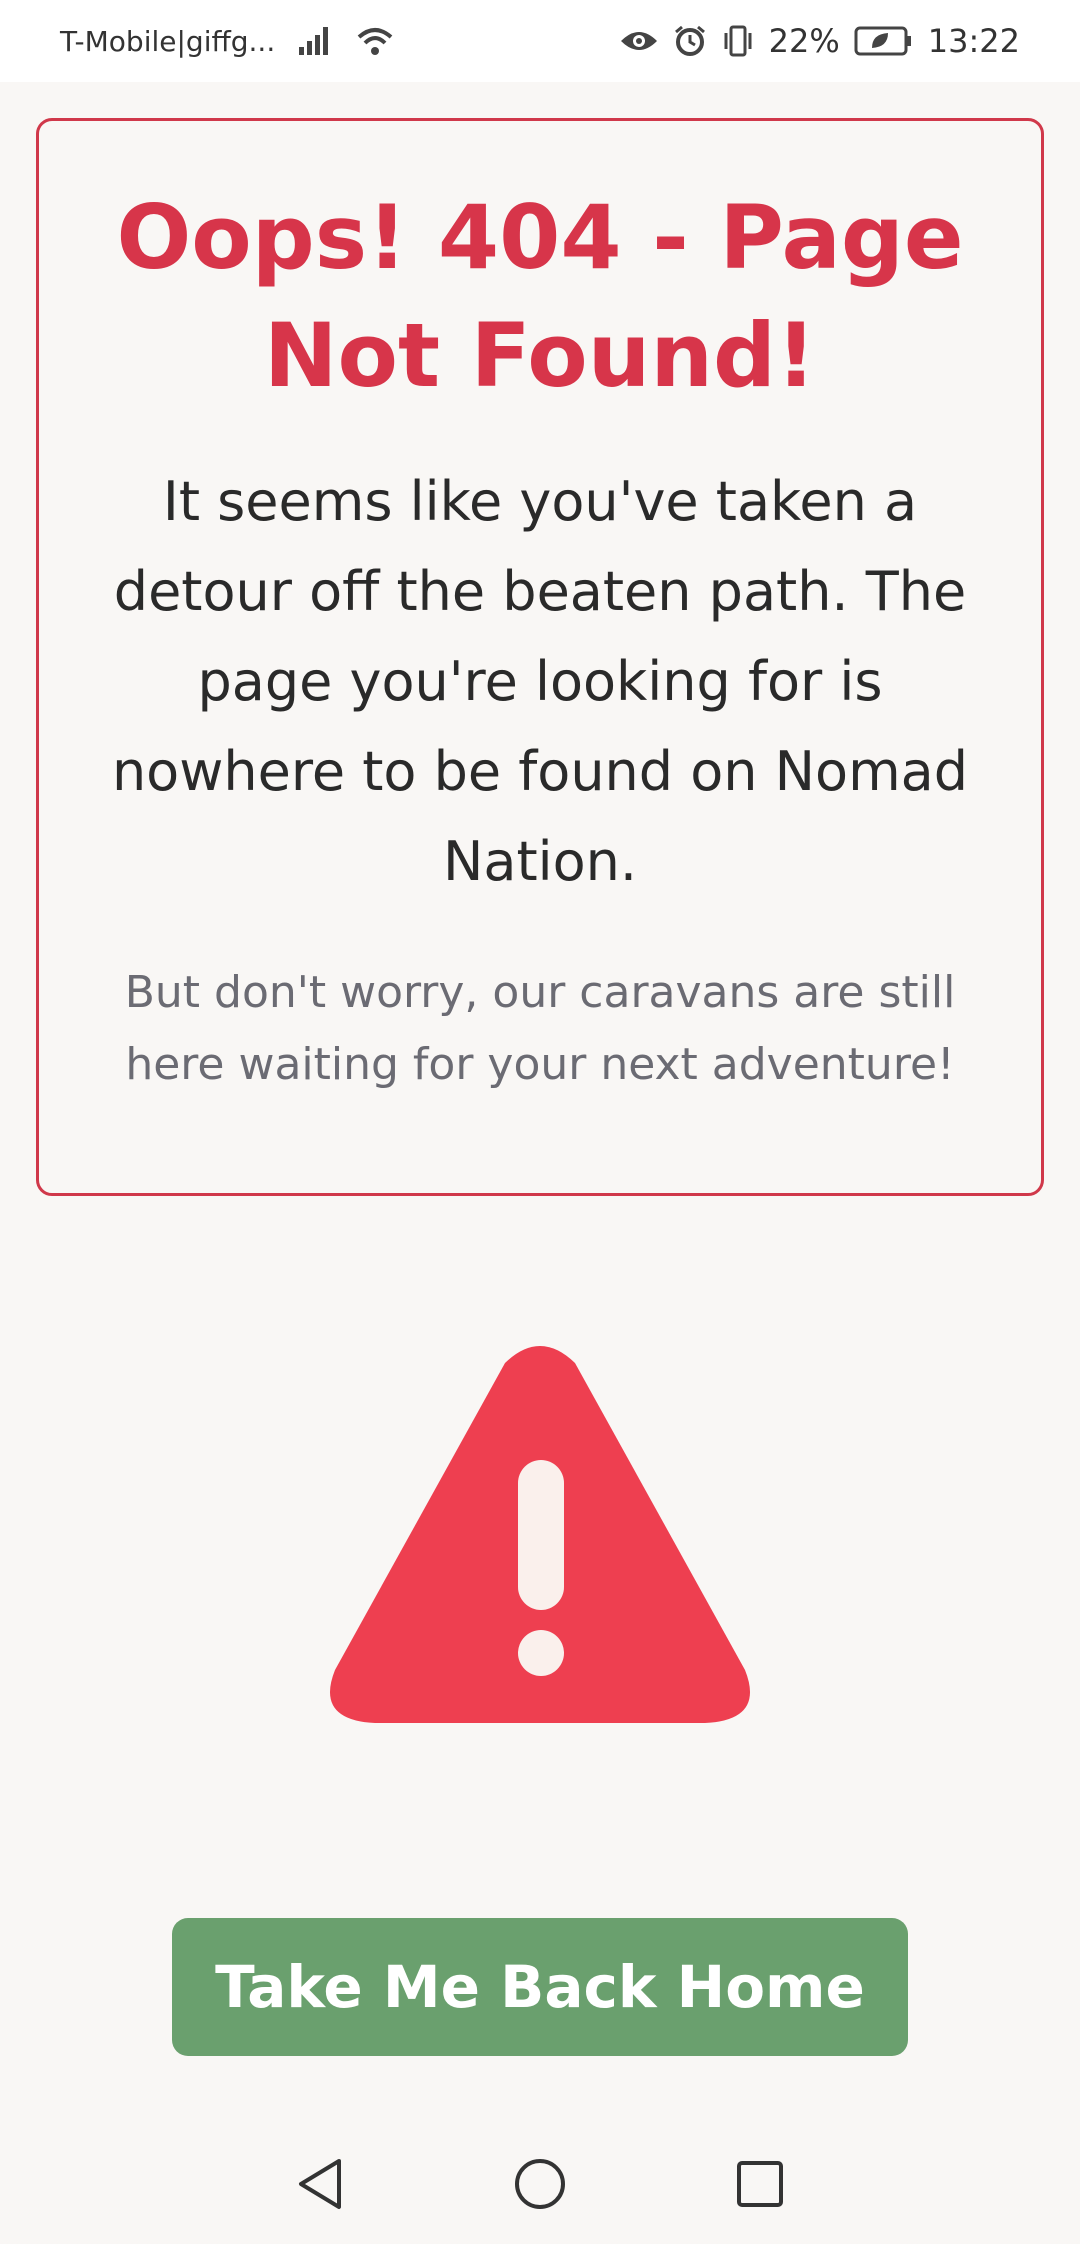 This screenshot has width=1080, height=2244. Describe the element at coordinates (884, 41) in the screenshot. I see `battery-icon` at that location.